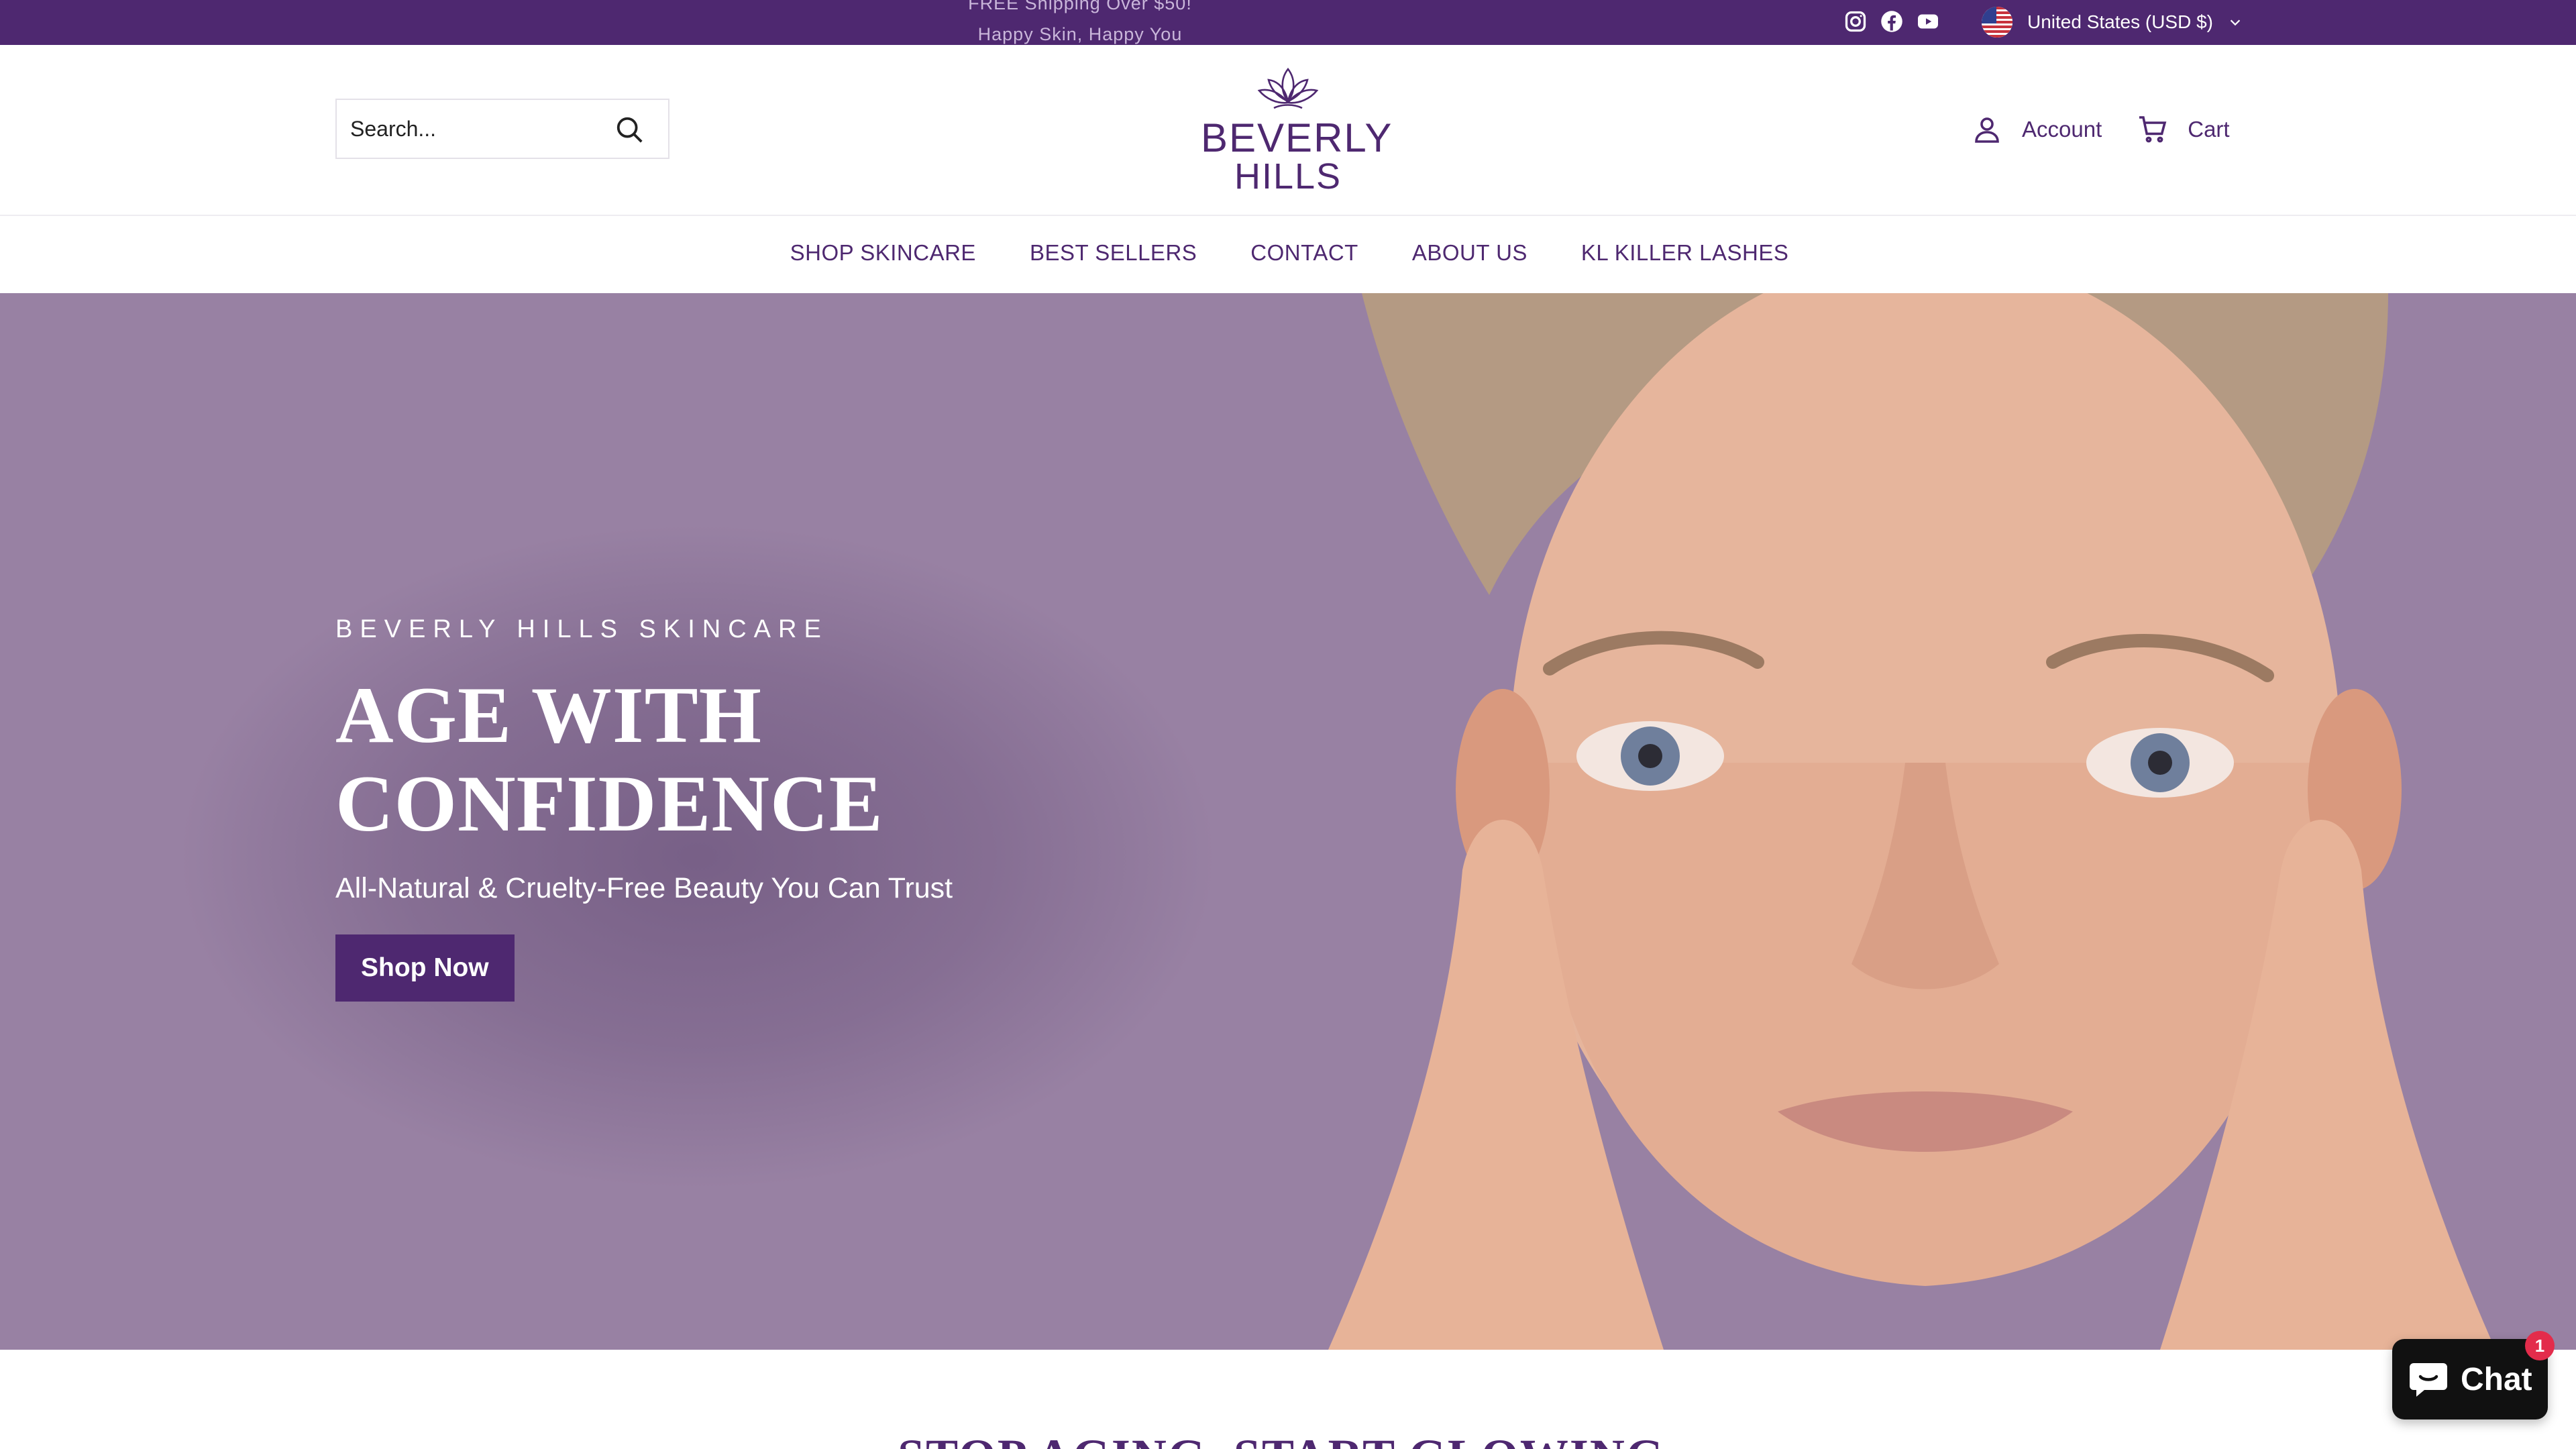 The height and width of the screenshot is (1449, 2576). I want to click on hero-eyebrow: BEVERLY HILLS SKINCARE, so click(581, 629).